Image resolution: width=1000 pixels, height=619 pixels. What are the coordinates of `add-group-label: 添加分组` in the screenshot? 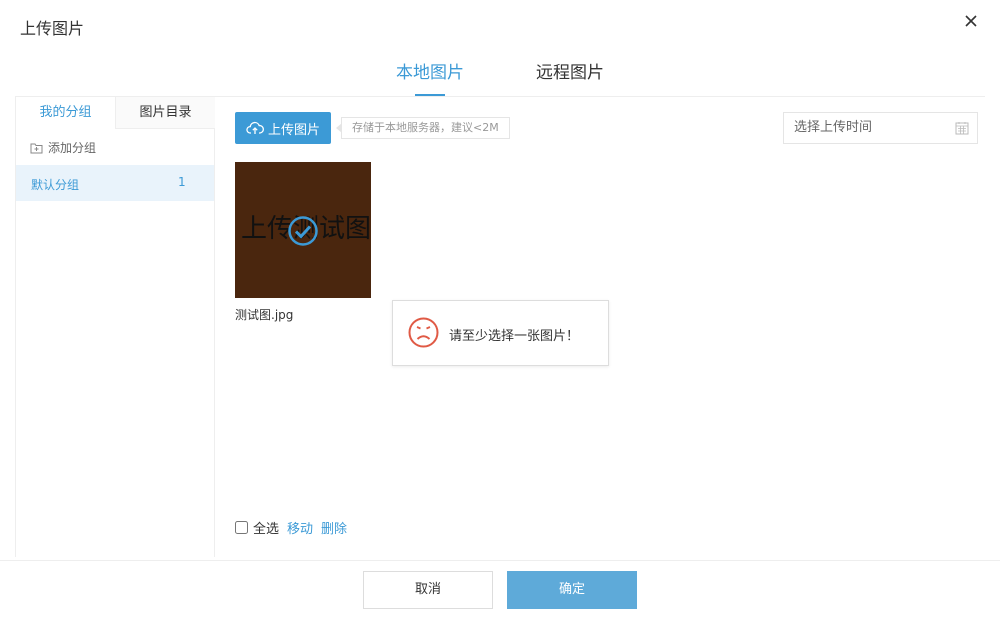 It's located at (72, 148).